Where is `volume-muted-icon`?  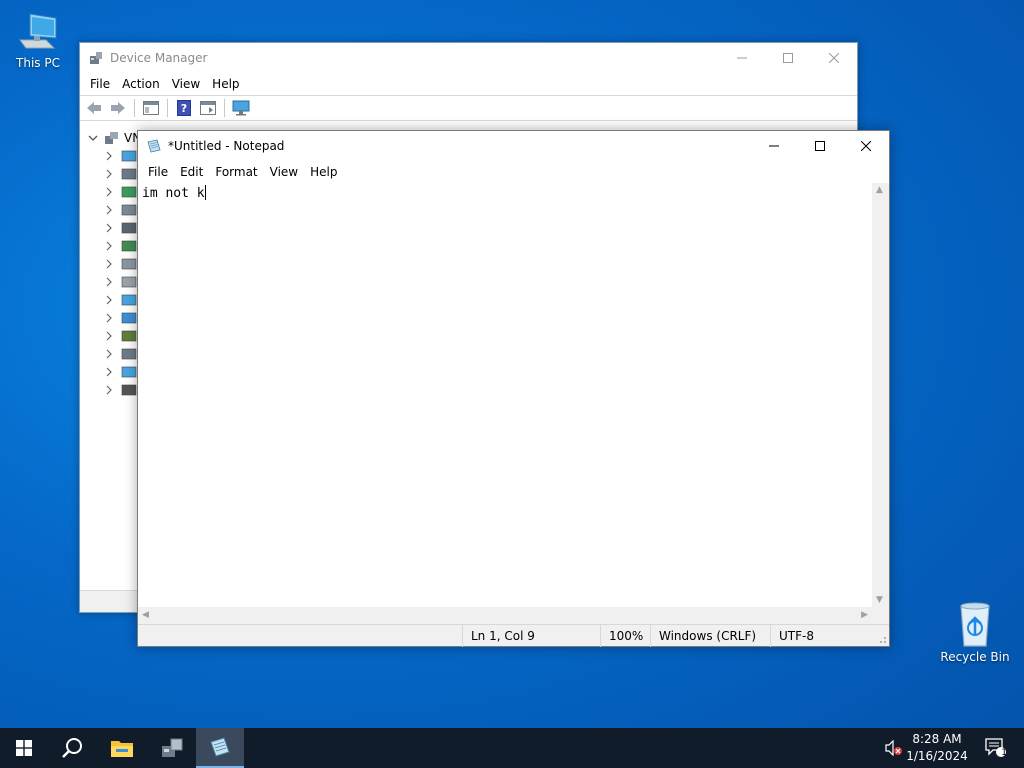 volume-muted-icon is located at coordinates (893, 748).